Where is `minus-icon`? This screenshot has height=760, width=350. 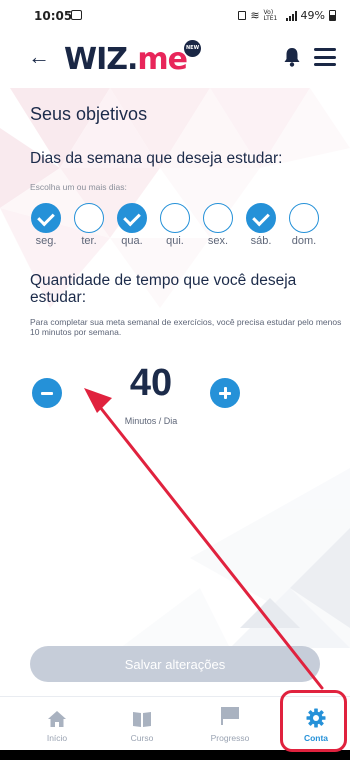 minus-icon is located at coordinates (47, 393).